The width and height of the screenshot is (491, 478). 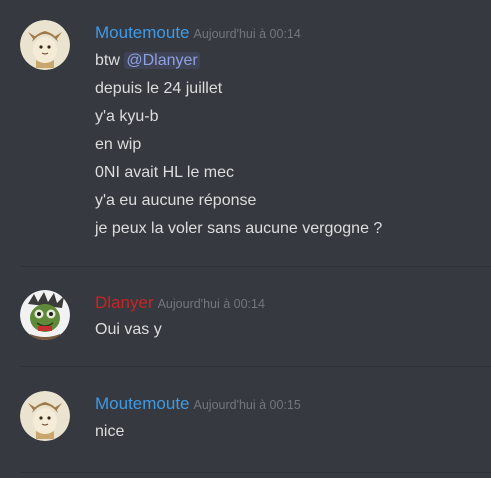 I want to click on message-line: en wip, so click(x=118, y=144).